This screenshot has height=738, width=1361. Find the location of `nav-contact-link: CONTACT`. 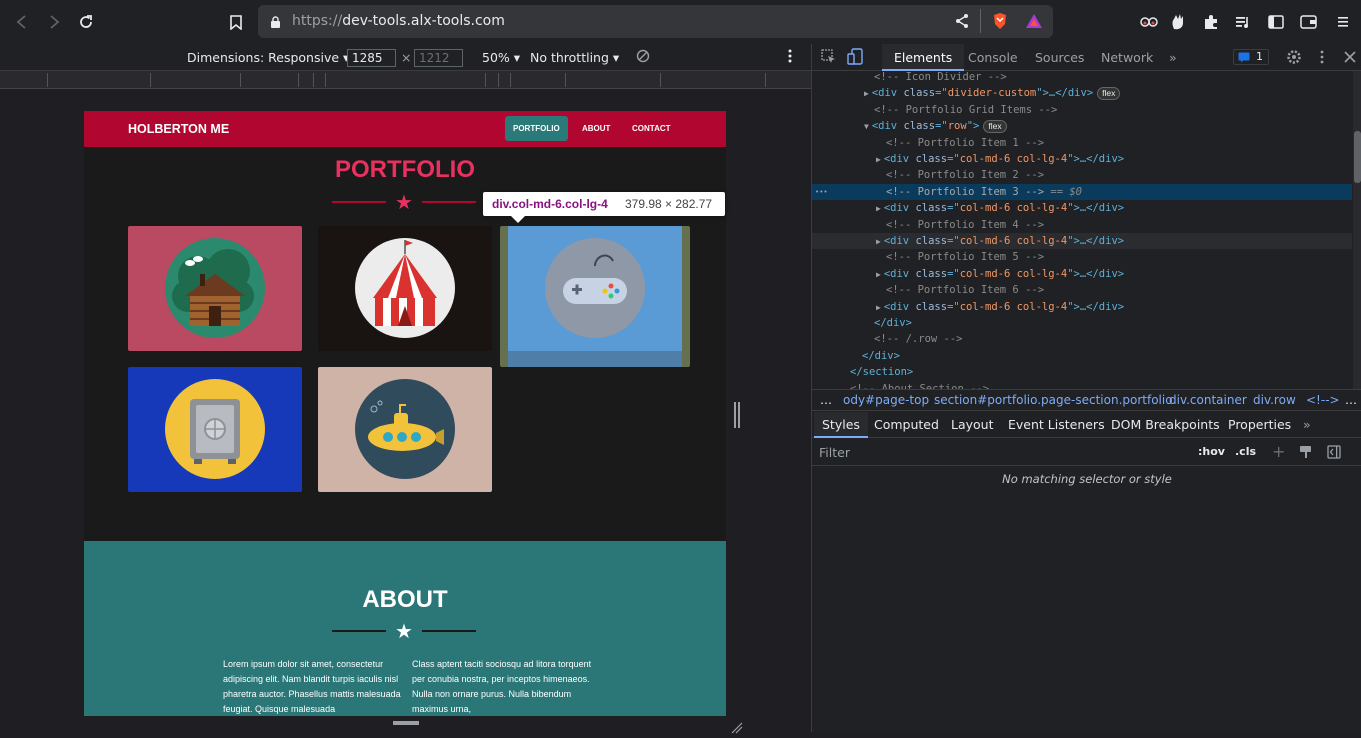

nav-contact-link: CONTACT is located at coordinates (651, 128).